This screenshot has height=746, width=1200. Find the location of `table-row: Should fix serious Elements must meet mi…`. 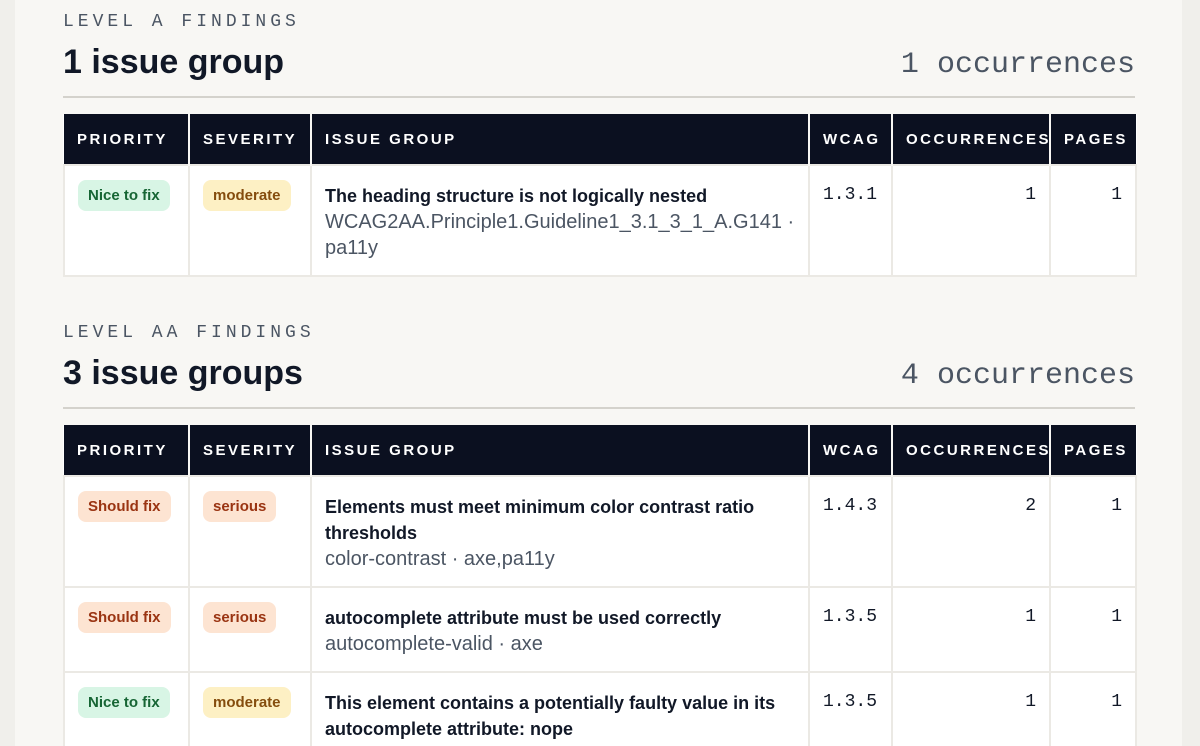

table-row: Should fix serious Elements must meet mi… is located at coordinates (600, 531).